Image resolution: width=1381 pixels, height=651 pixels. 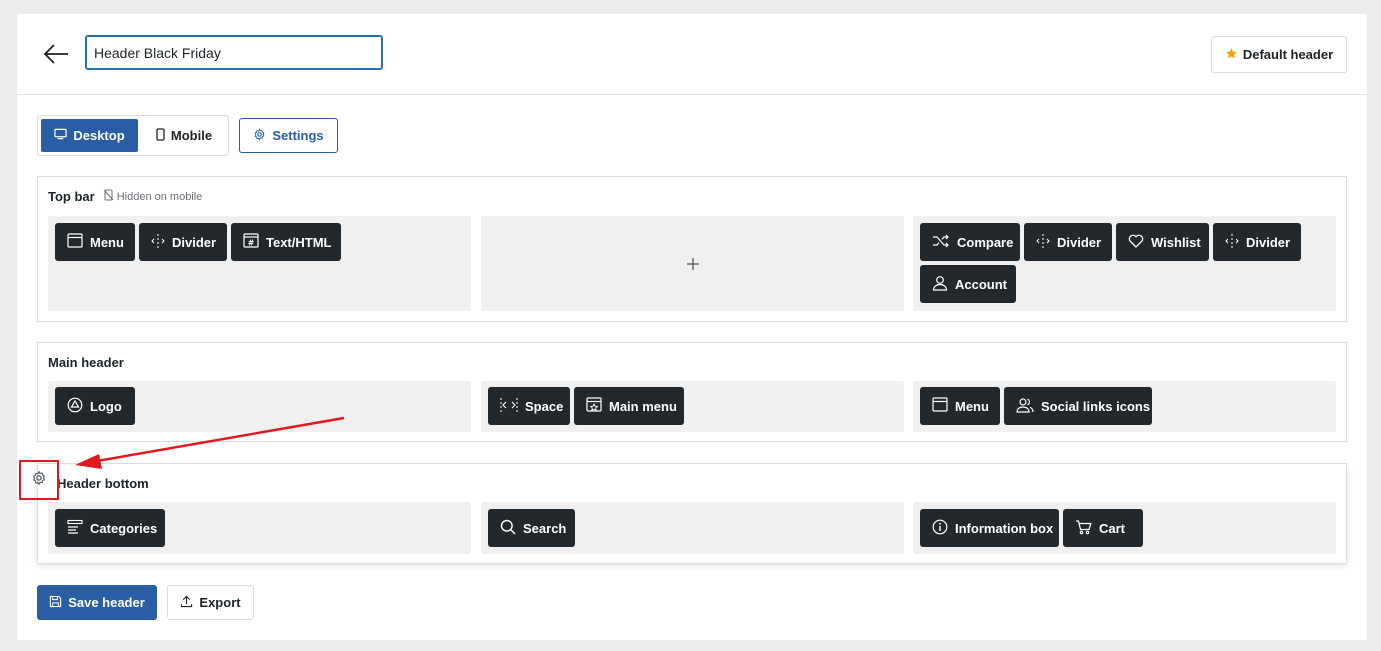 I want to click on element-chip: Logo, so click(x=95, y=406).